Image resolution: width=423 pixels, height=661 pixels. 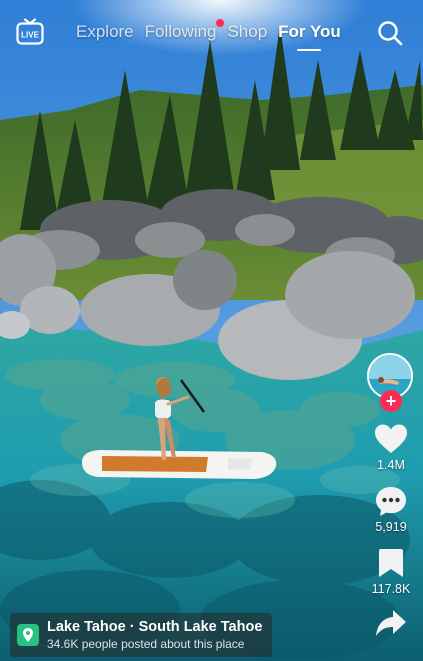 I want to click on like-count: 1.4M, so click(x=391, y=465).